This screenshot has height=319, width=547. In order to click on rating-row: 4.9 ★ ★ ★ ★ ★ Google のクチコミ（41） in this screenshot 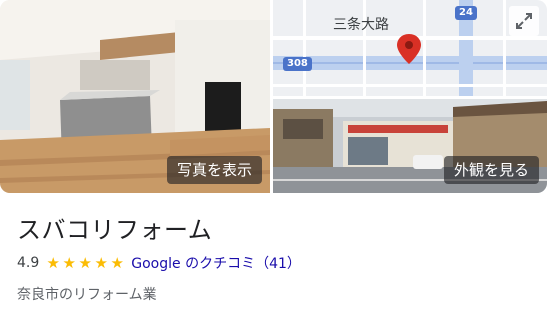, I will do `click(159, 263)`.